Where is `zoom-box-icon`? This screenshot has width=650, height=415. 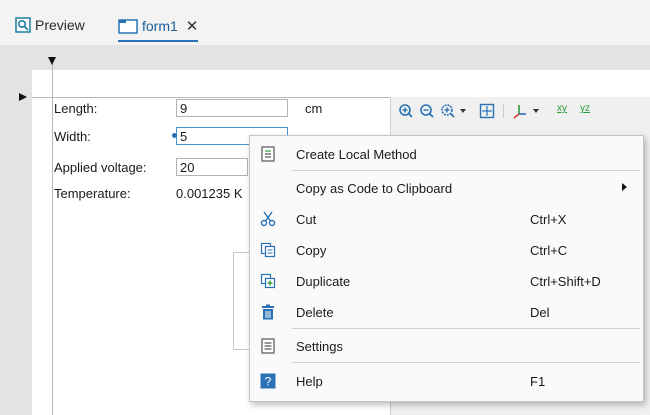
zoom-box-icon is located at coordinates (455, 111).